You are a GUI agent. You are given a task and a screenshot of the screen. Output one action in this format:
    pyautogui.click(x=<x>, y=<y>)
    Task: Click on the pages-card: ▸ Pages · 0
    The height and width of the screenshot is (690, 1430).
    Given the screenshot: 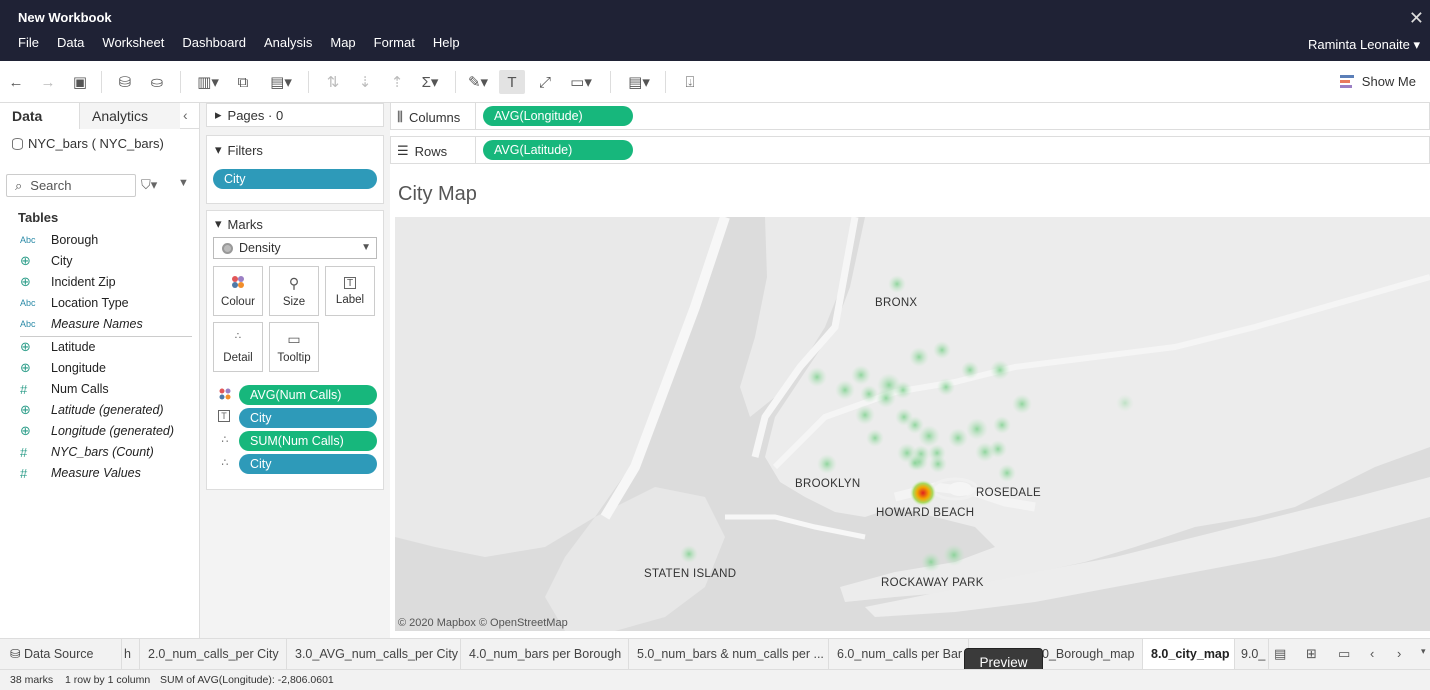 What is the action you would take?
    pyautogui.click(x=295, y=115)
    